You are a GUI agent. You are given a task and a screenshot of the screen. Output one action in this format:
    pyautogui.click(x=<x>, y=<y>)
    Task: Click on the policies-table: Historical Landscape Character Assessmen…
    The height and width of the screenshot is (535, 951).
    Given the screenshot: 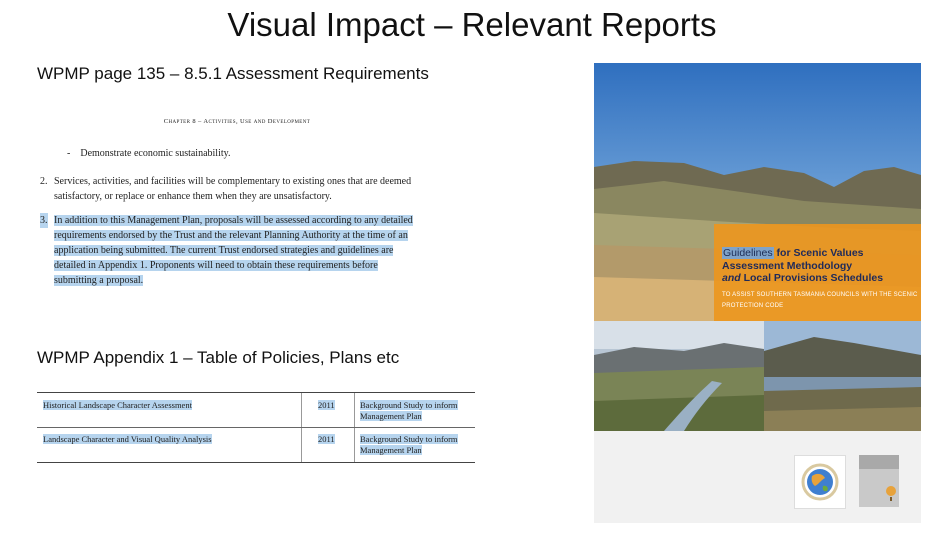 What is the action you would take?
    pyautogui.click(x=256, y=428)
    